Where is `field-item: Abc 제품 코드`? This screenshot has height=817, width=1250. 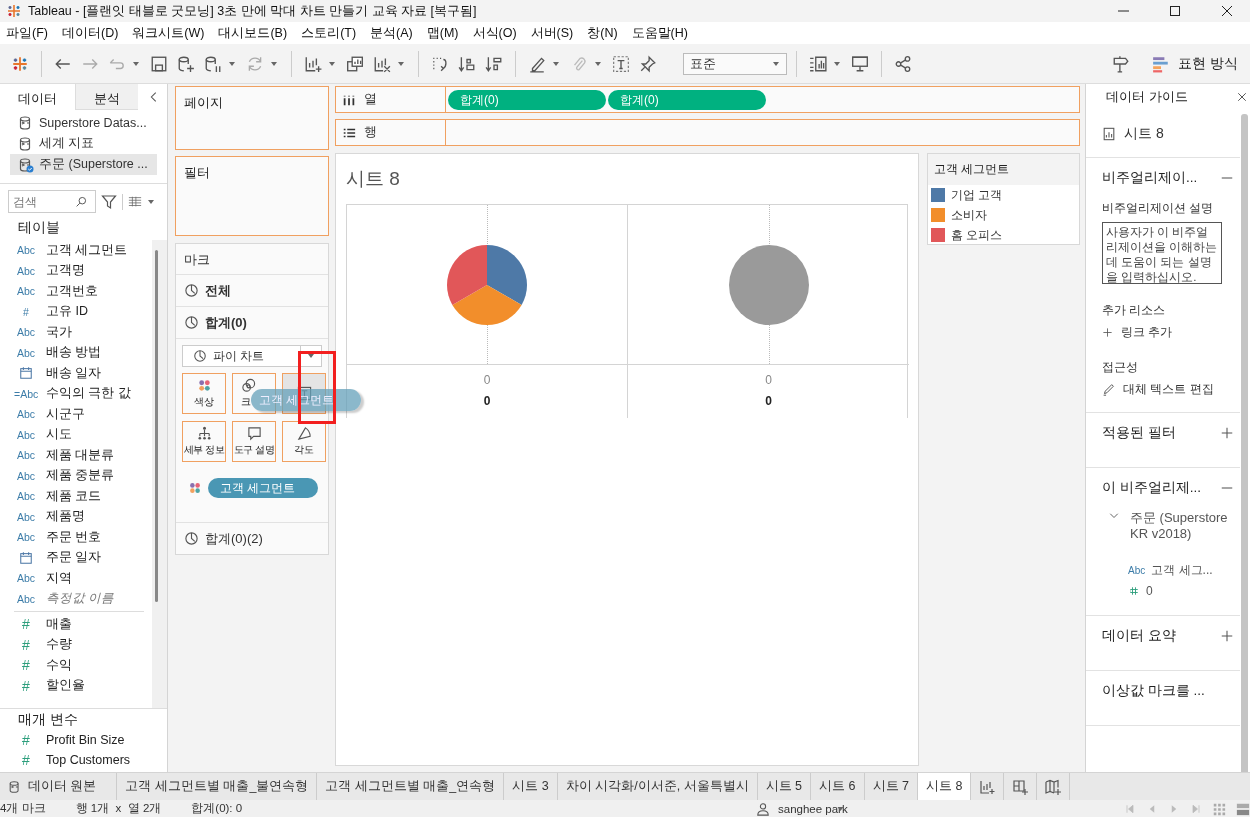
field-item: Abc 제품 코드 is located at coordinates (83, 496).